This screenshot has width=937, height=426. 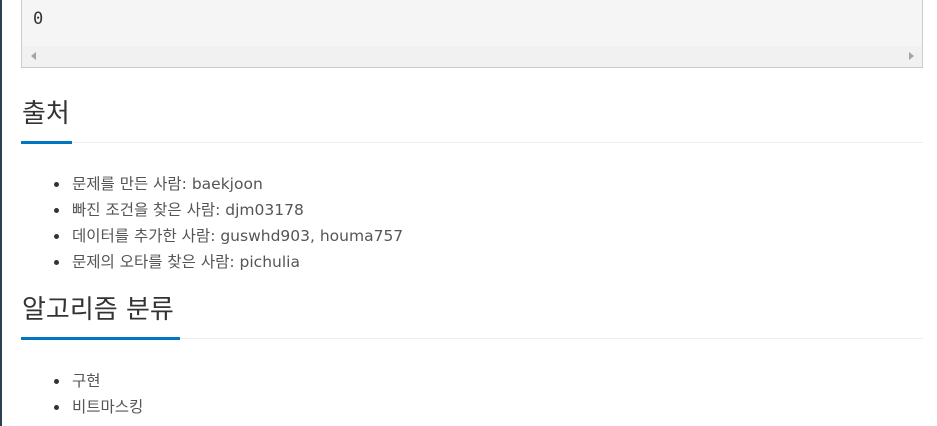 What do you see at coordinates (472, 210) in the screenshot?
I see `list-item: 빠진 조건을 찾은 사람: djm03178` at bounding box center [472, 210].